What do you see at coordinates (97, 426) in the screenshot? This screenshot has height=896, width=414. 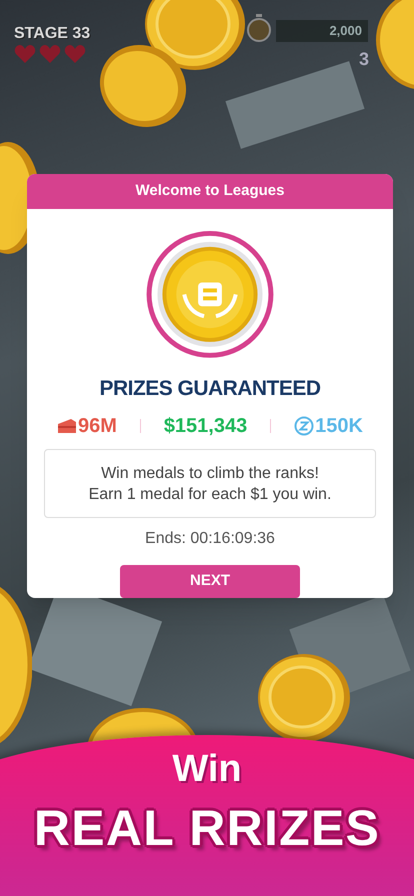 I see `prize-amount: 96M` at bounding box center [97, 426].